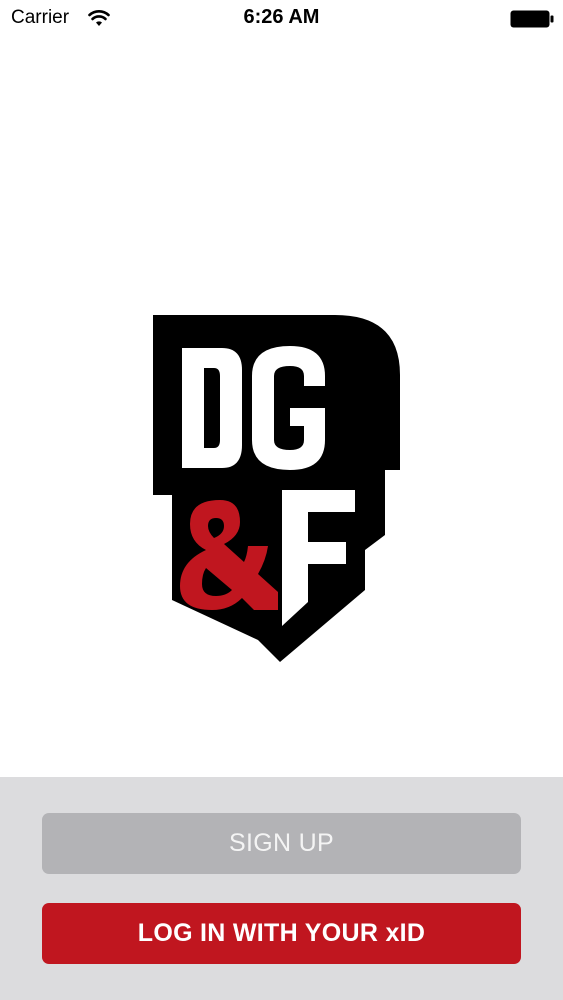 The width and height of the screenshot is (563, 1000). I want to click on login-label: LOG IN WITH YOUR xID, so click(281, 933).